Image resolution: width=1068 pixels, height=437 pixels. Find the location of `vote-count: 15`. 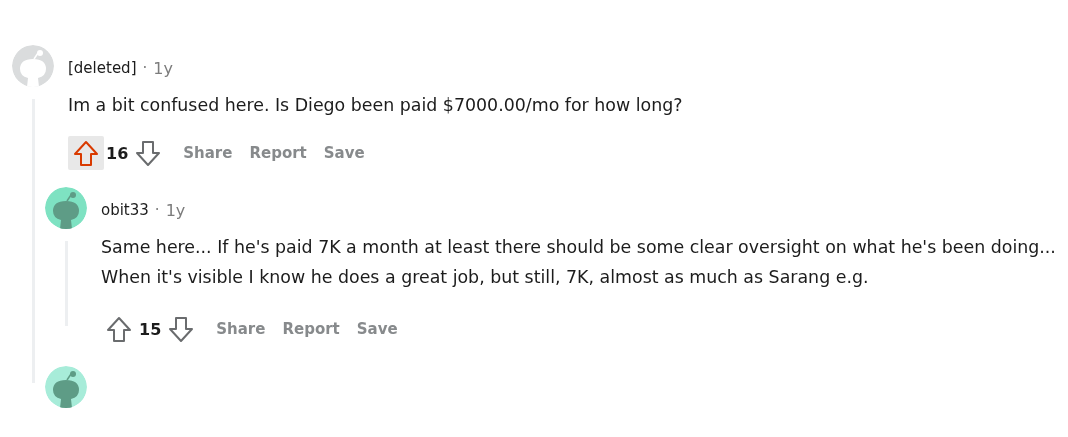

vote-count: 15 is located at coordinates (150, 329).